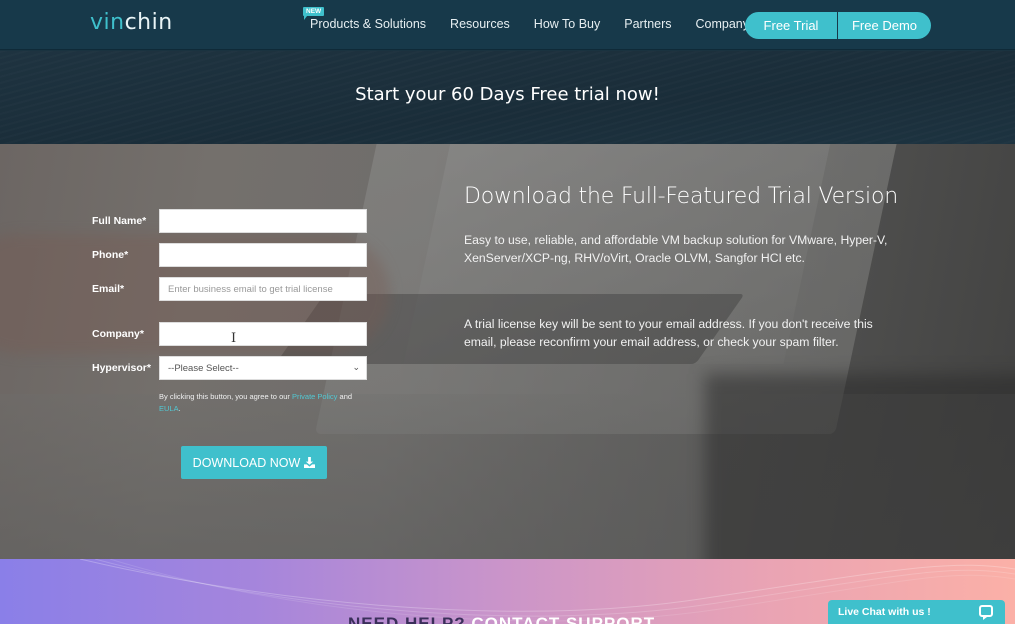 Image resolution: width=1015 pixels, height=624 pixels. I want to click on vinchin-logo: vinchin, so click(131, 22).